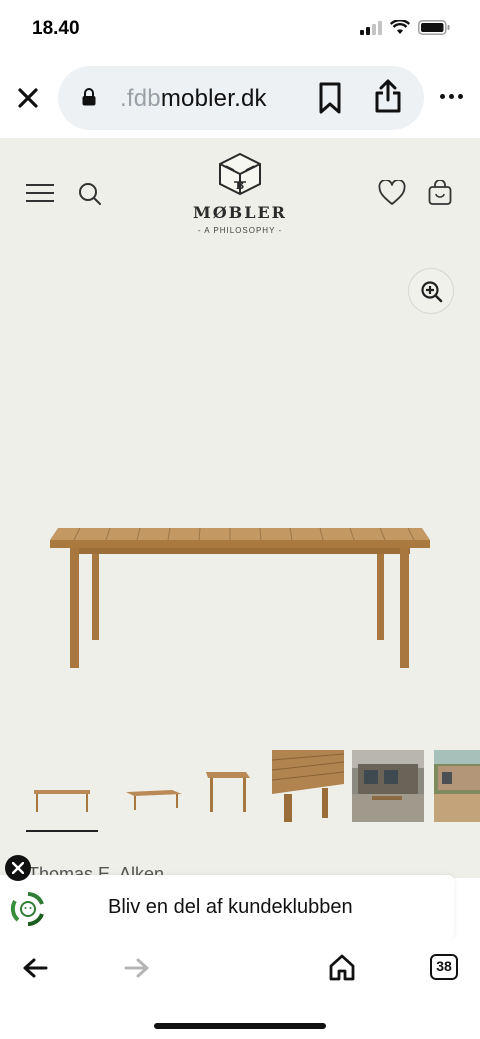 Image resolution: width=480 pixels, height=1039 pixels. Describe the element at coordinates (140, 98) in the screenshot. I see `url-domain-dim: .fdb` at that location.